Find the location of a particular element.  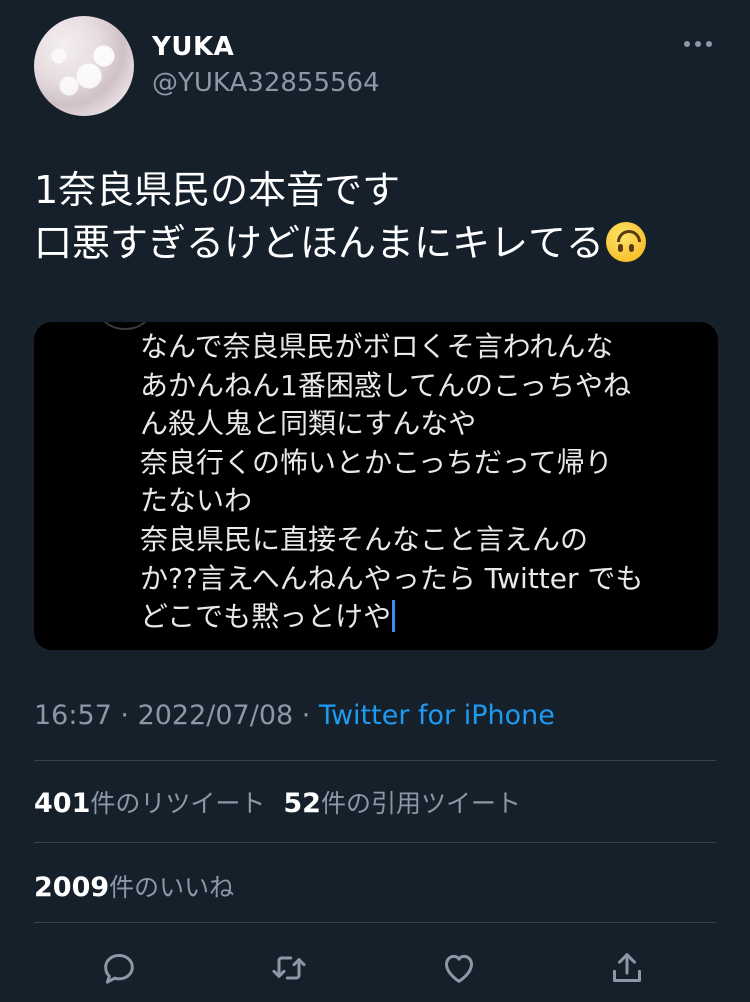

share-button is located at coordinates (627, 968).